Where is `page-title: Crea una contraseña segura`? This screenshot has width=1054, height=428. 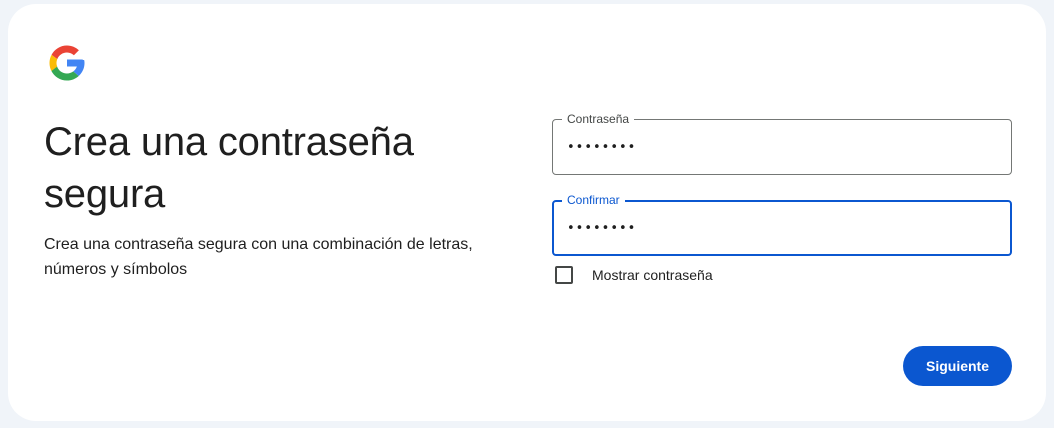 page-title: Crea una contraseña segura is located at coordinates (229, 168).